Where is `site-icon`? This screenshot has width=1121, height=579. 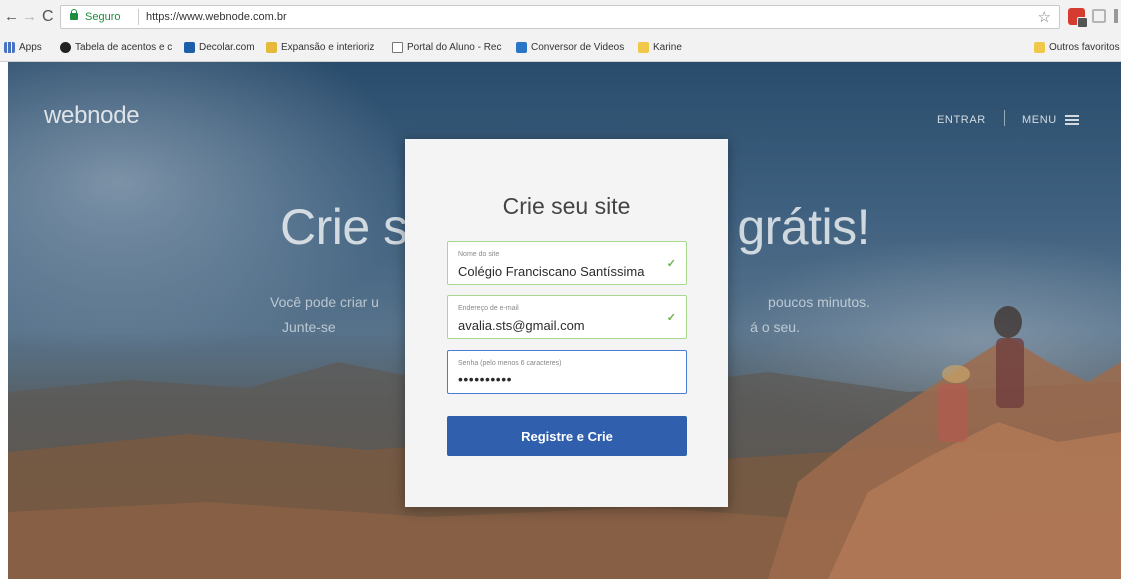 site-icon is located at coordinates (189, 47).